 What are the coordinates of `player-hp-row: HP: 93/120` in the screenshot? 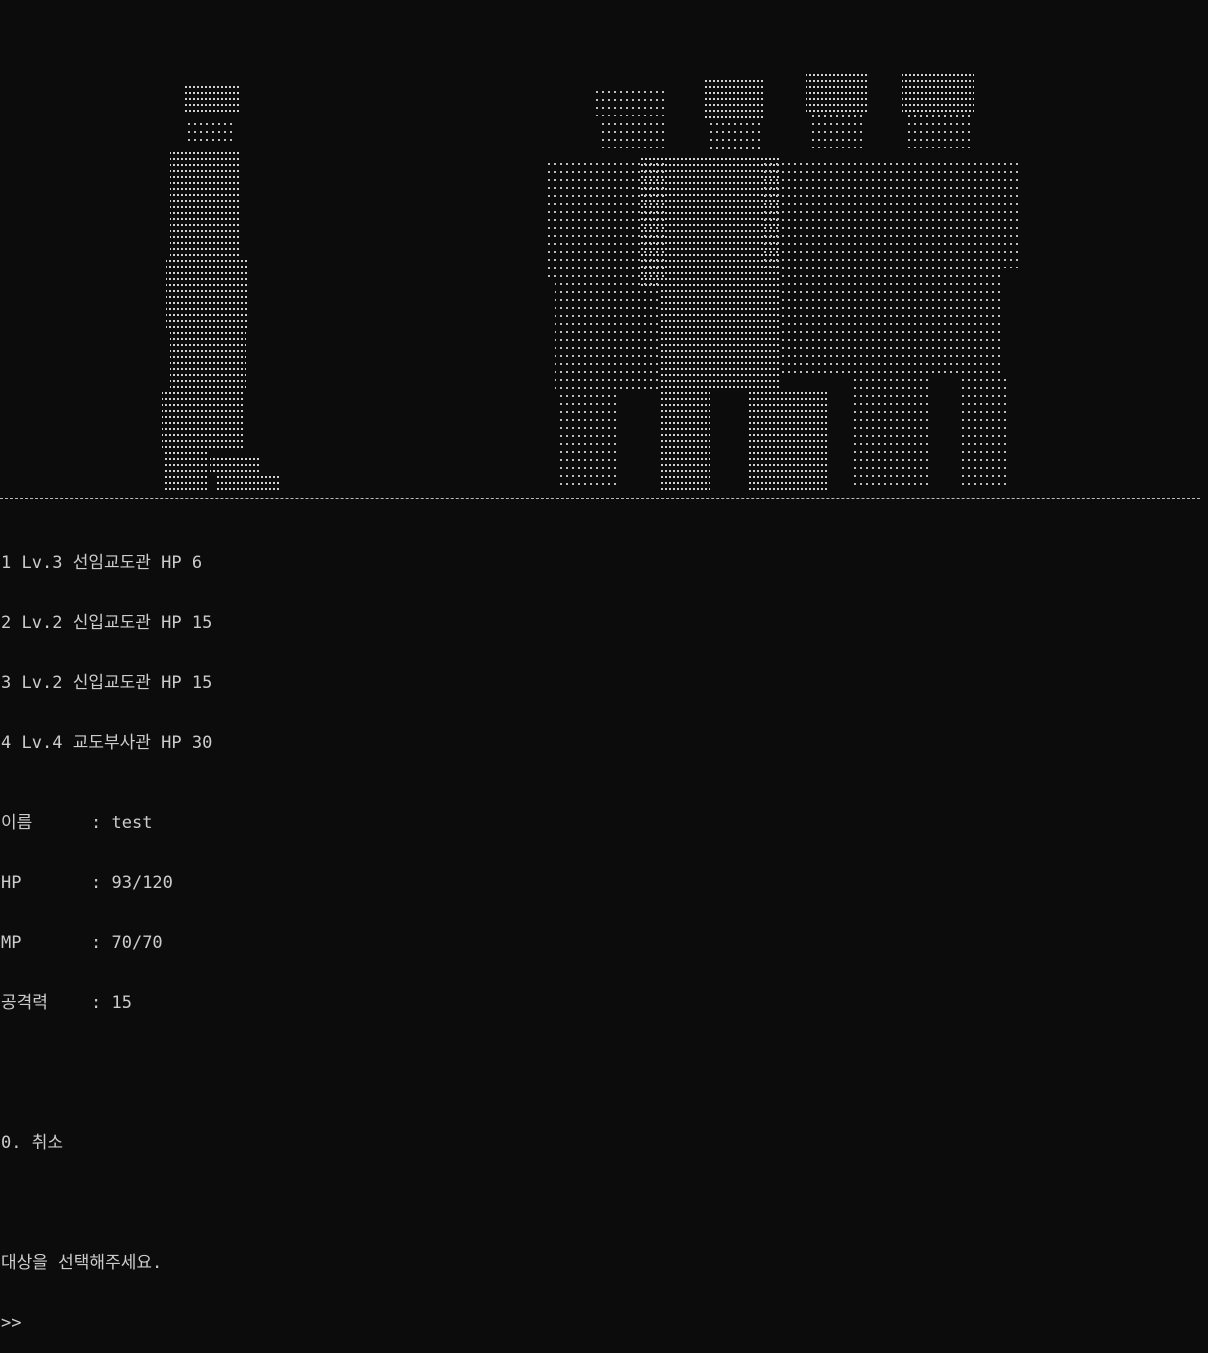 It's located at (87, 883).